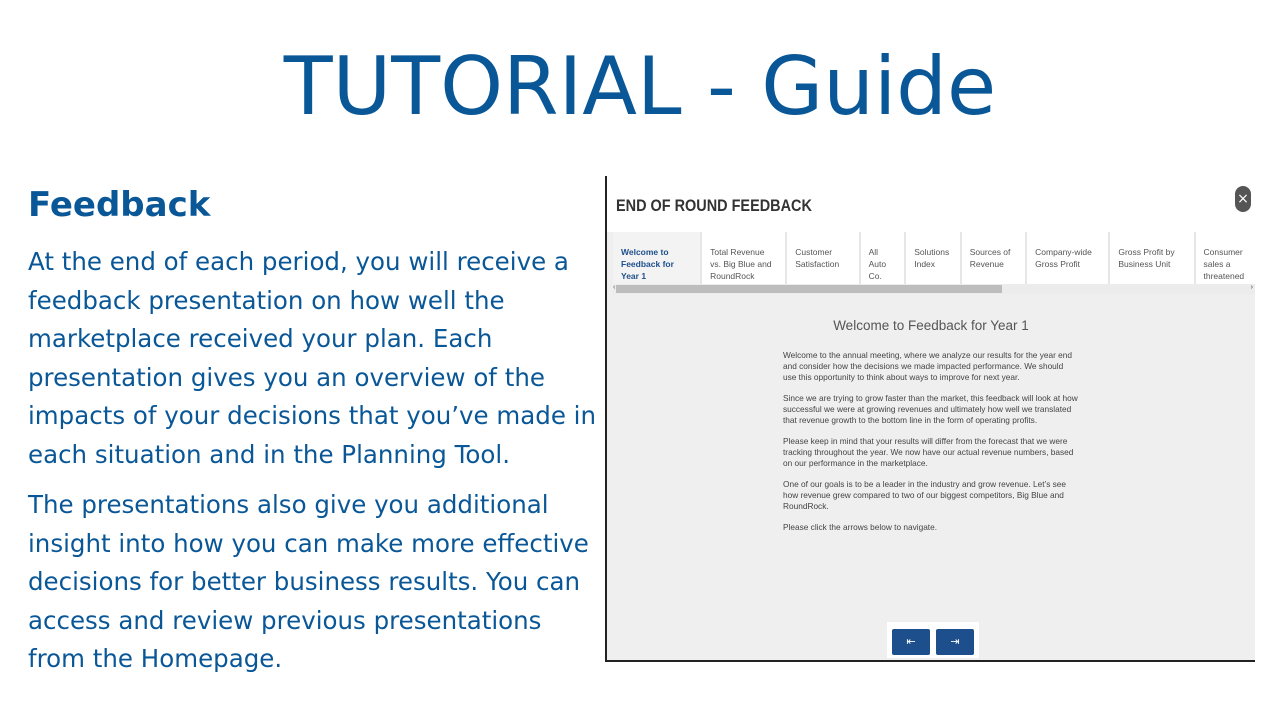  Describe the element at coordinates (823, 258) in the screenshot. I see `tab-customer-satisfaction: Customer Satisfaction` at that location.